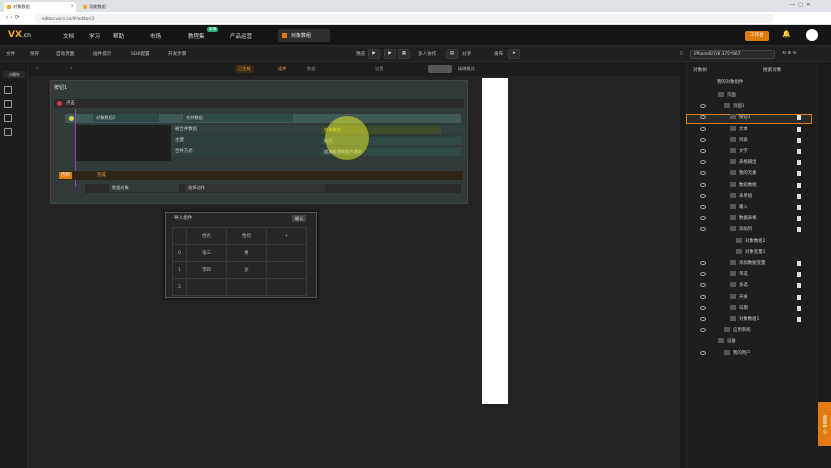  What do you see at coordinates (255, 188) in the screenshot?
I see `else-action: 选择动作` at bounding box center [255, 188].